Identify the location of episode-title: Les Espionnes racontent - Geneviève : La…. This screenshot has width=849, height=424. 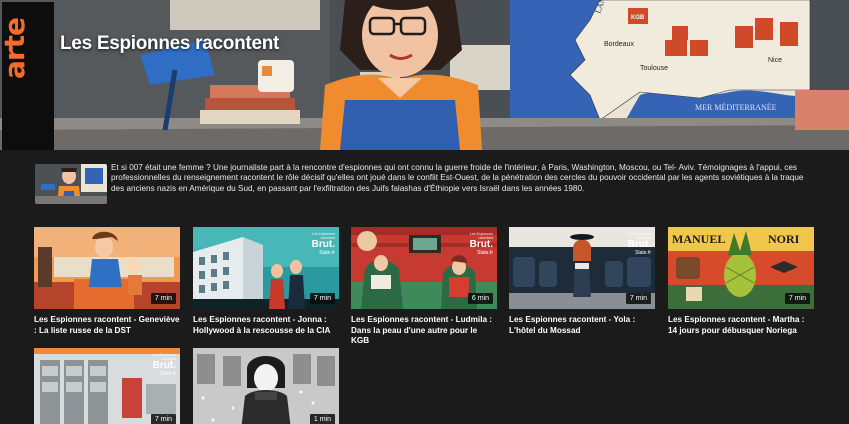
(107, 325).